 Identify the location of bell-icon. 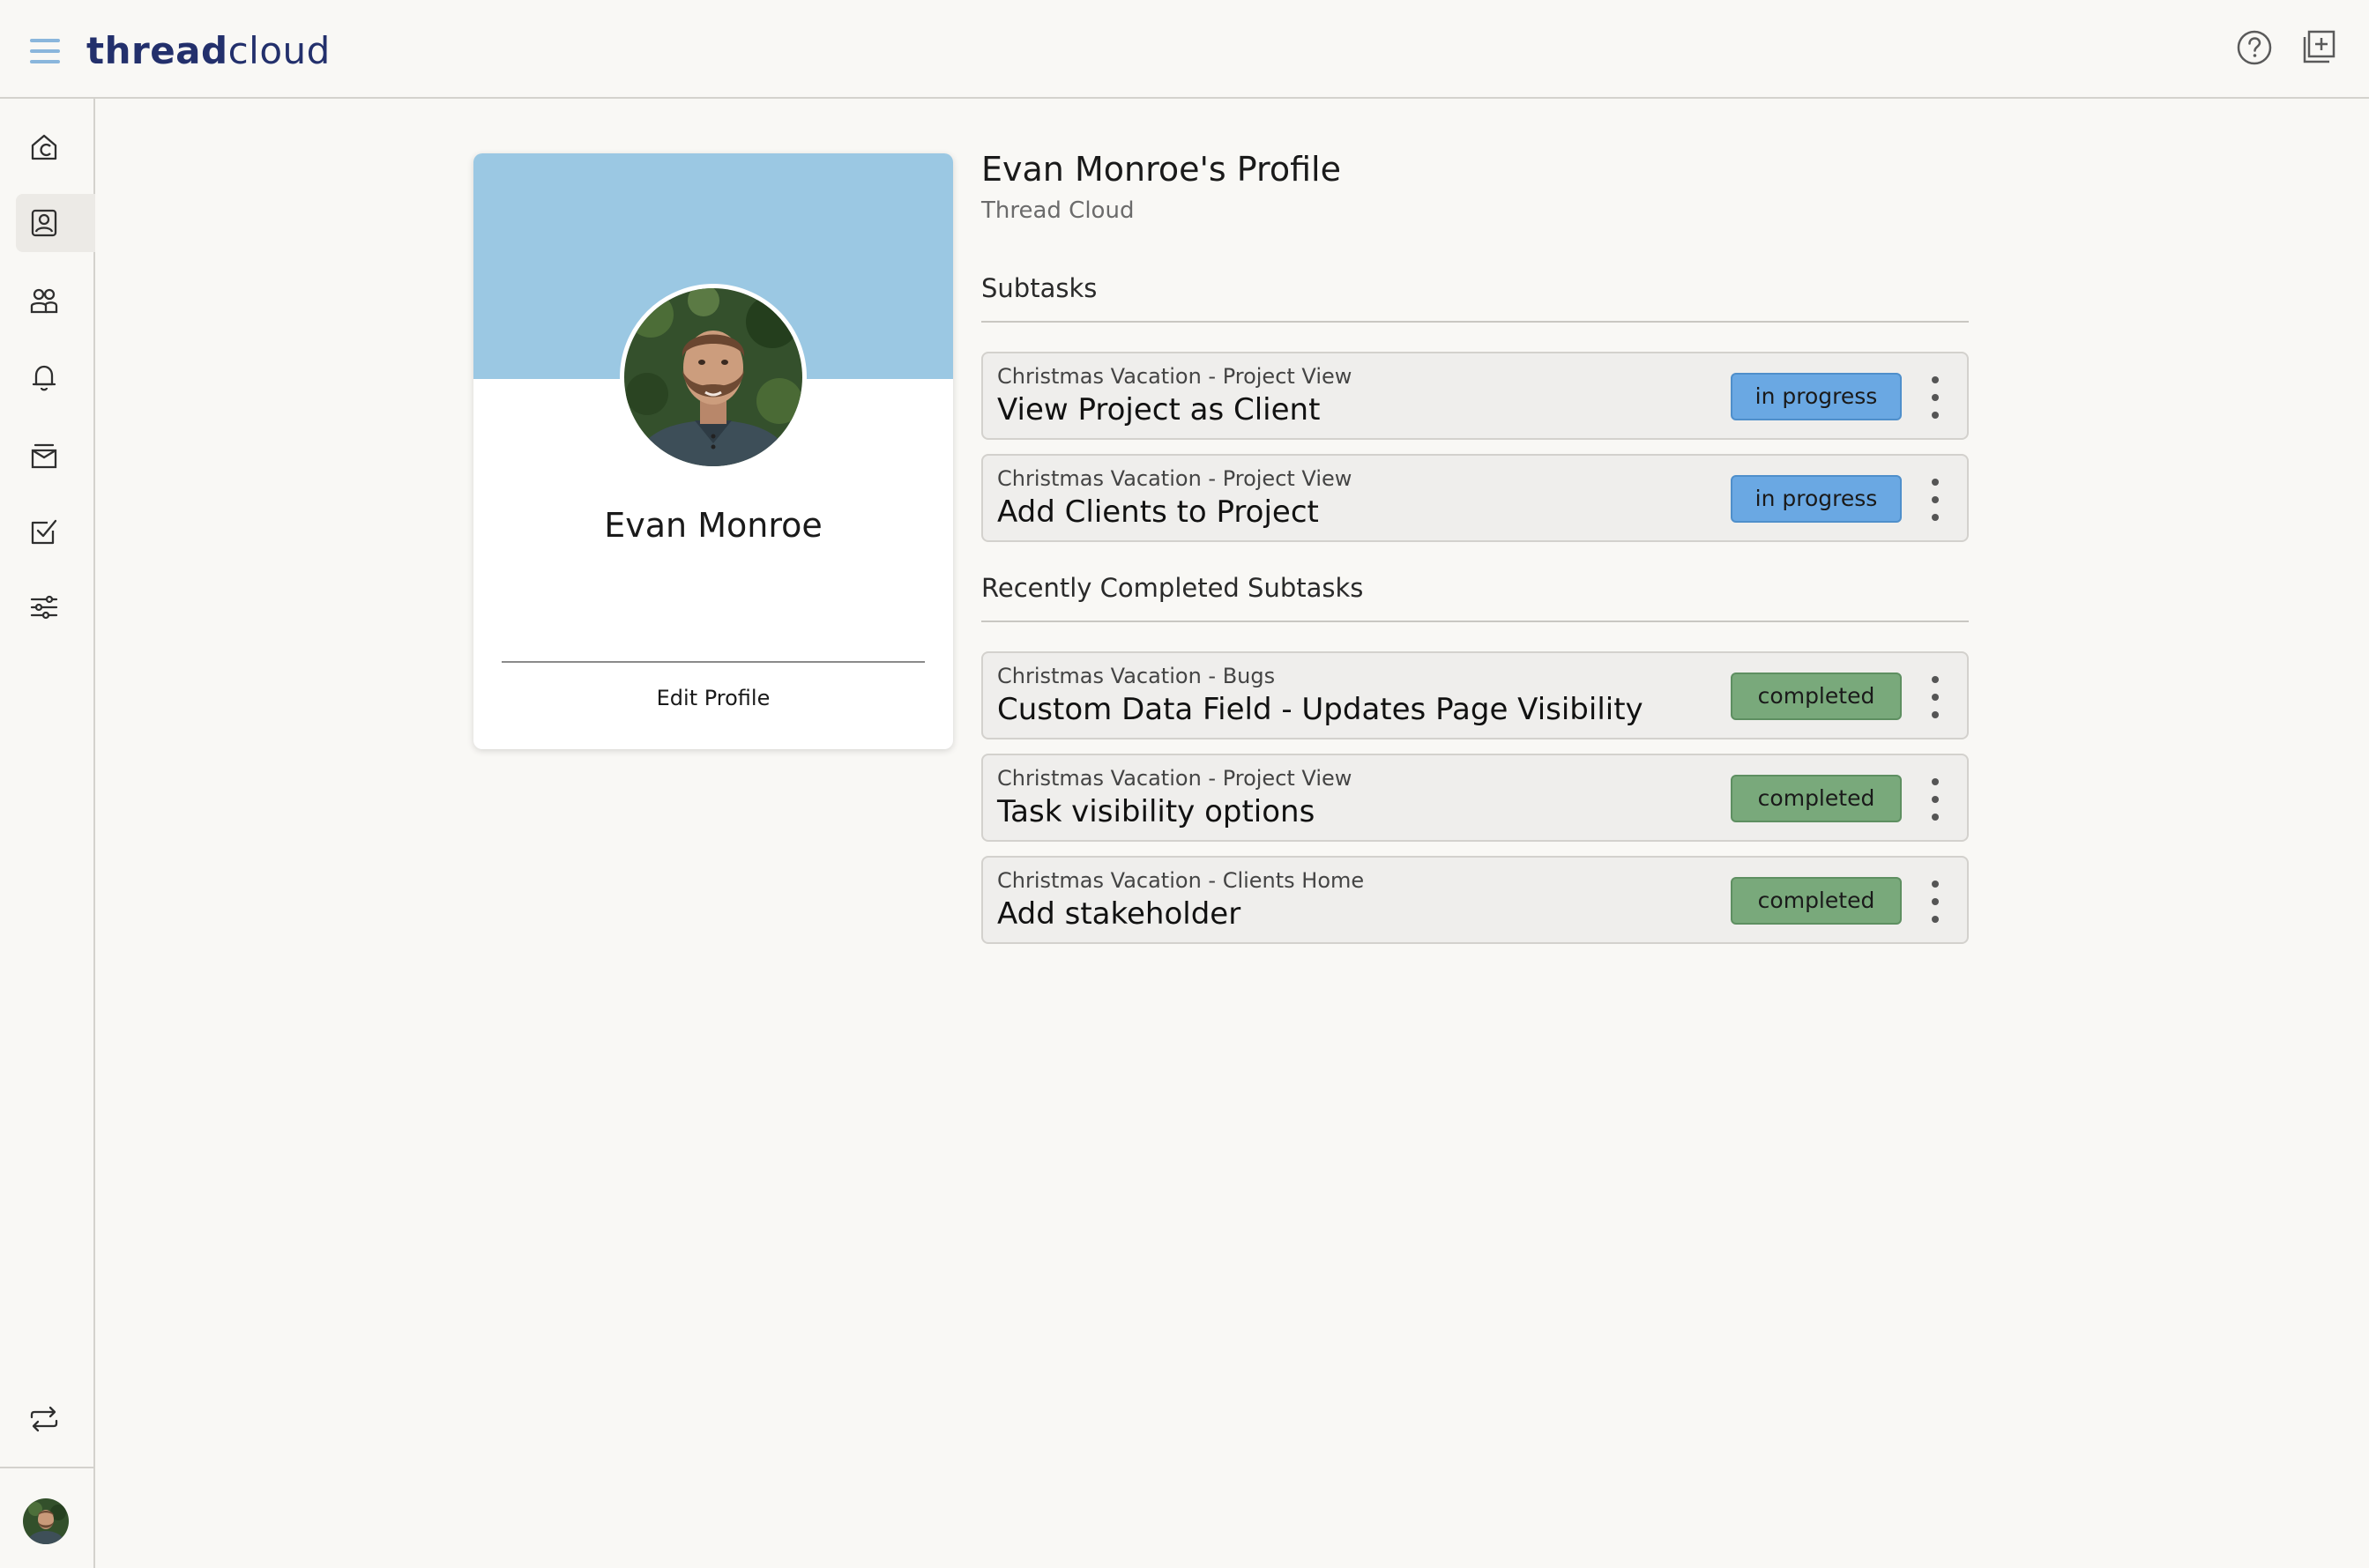
(44, 378).